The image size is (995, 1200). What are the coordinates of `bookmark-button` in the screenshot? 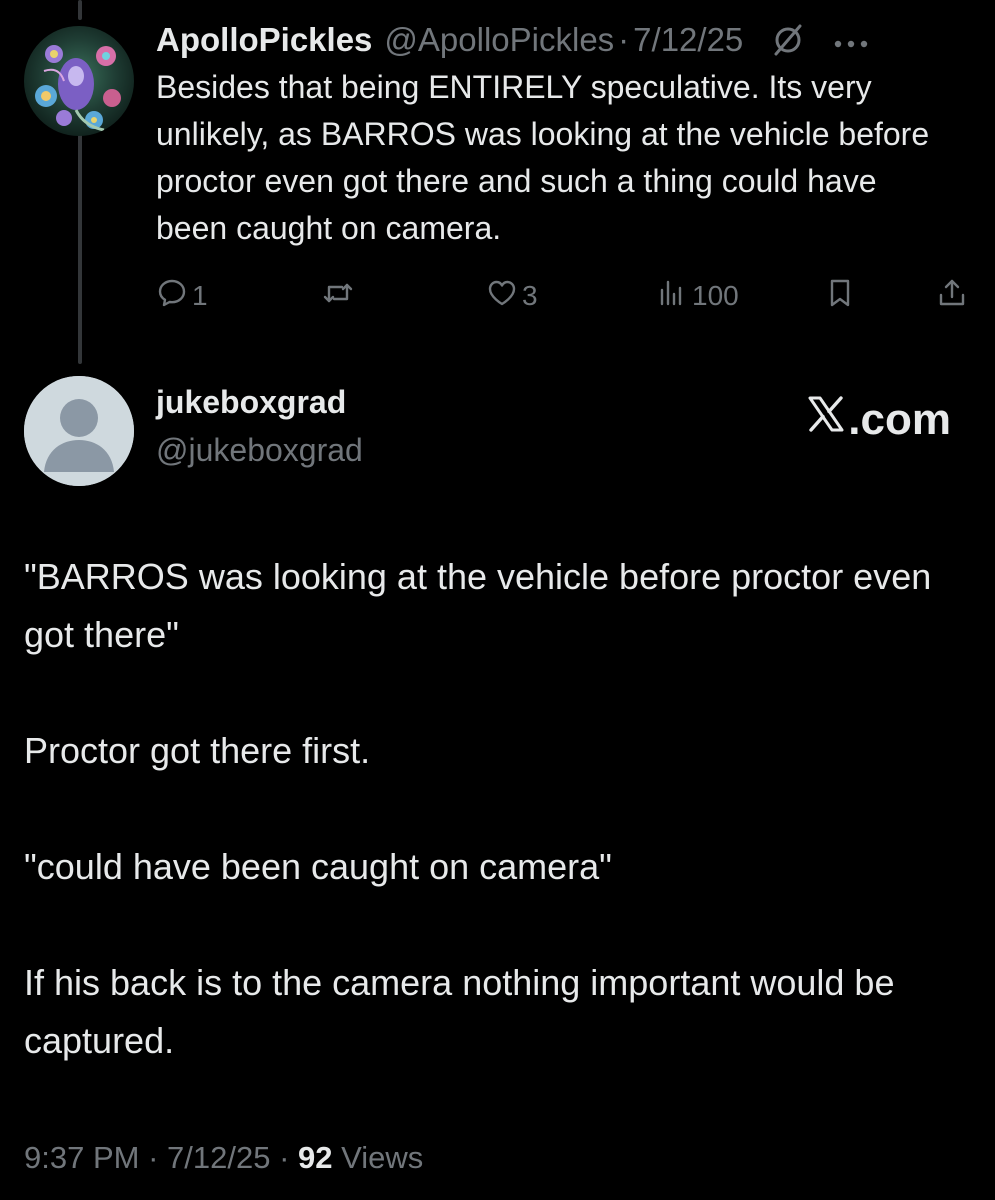 It's located at (840, 296).